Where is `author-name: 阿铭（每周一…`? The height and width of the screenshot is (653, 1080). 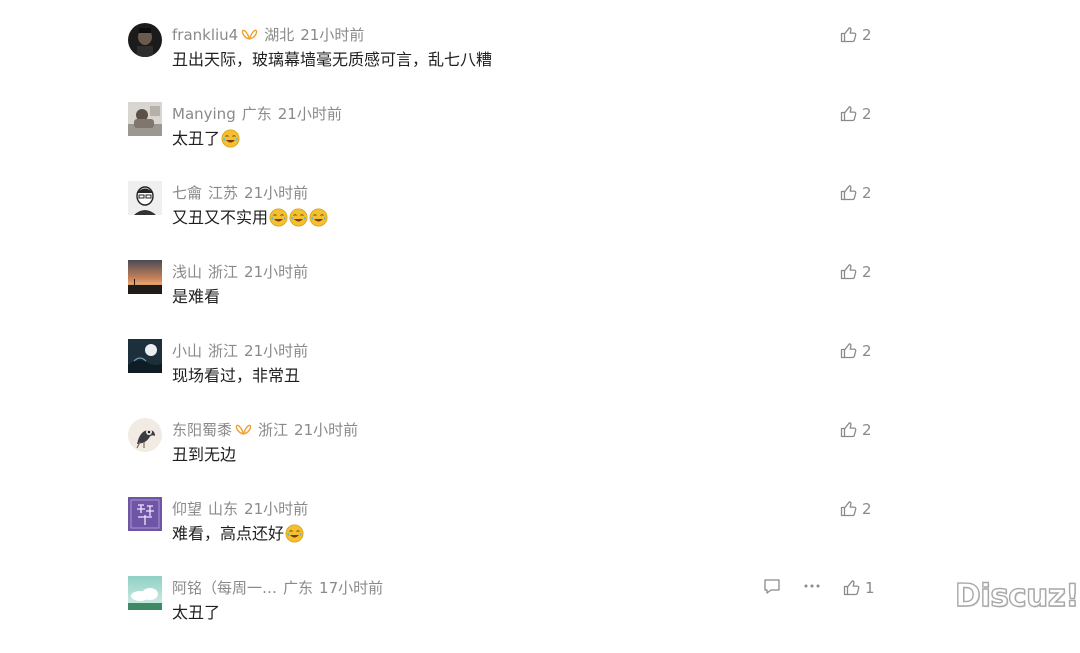
author-name: 阿铭（每周一… is located at coordinates (224, 588).